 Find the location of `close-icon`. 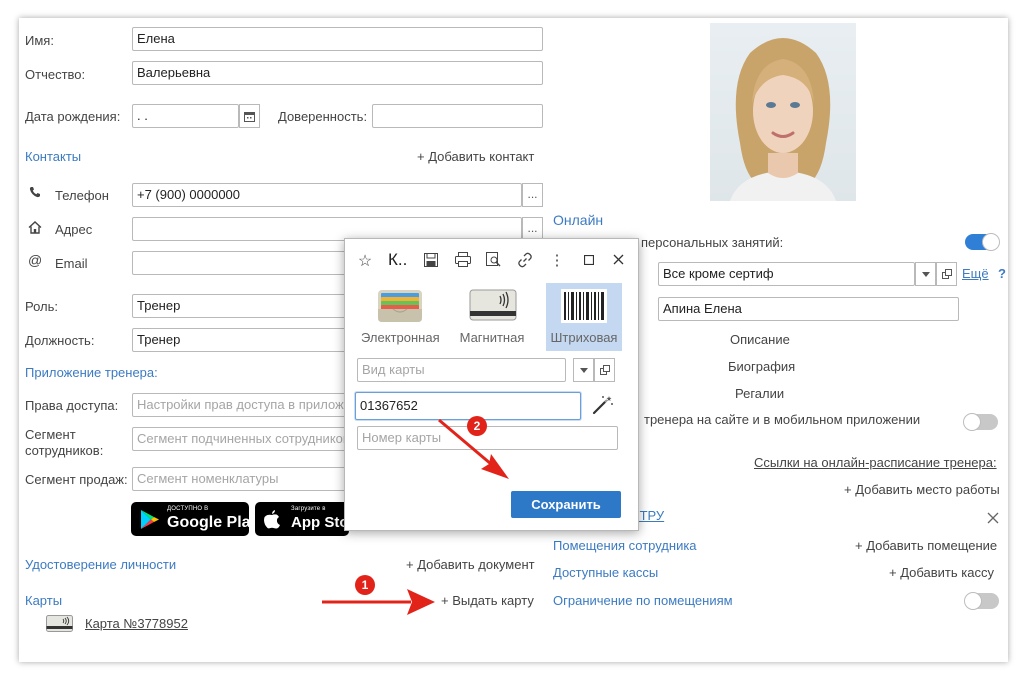

close-icon is located at coordinates (993, 518).